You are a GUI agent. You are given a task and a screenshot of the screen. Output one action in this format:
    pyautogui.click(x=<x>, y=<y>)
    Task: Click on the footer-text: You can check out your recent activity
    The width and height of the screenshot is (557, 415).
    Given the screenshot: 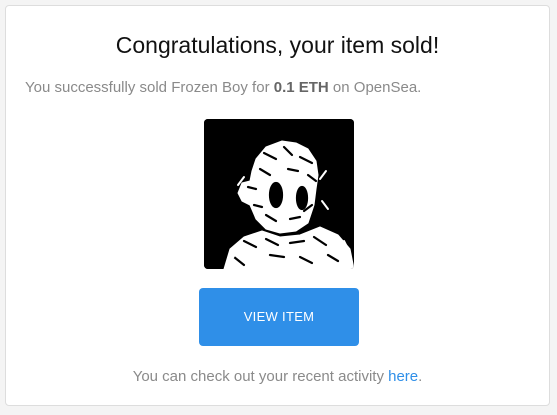 What is the action you would take?
    pyautogui.click(x=260, y=376)
    